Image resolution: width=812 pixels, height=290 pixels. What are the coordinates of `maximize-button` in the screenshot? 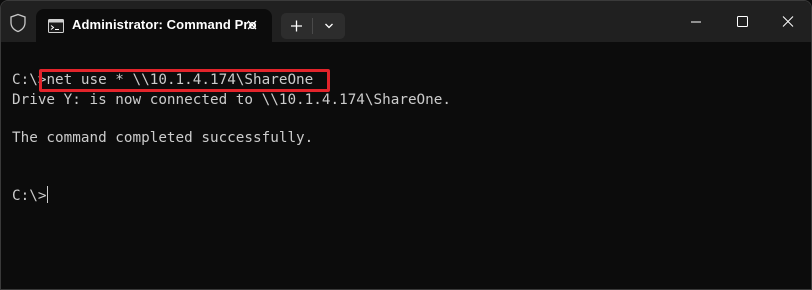 It's located at (742, 21).